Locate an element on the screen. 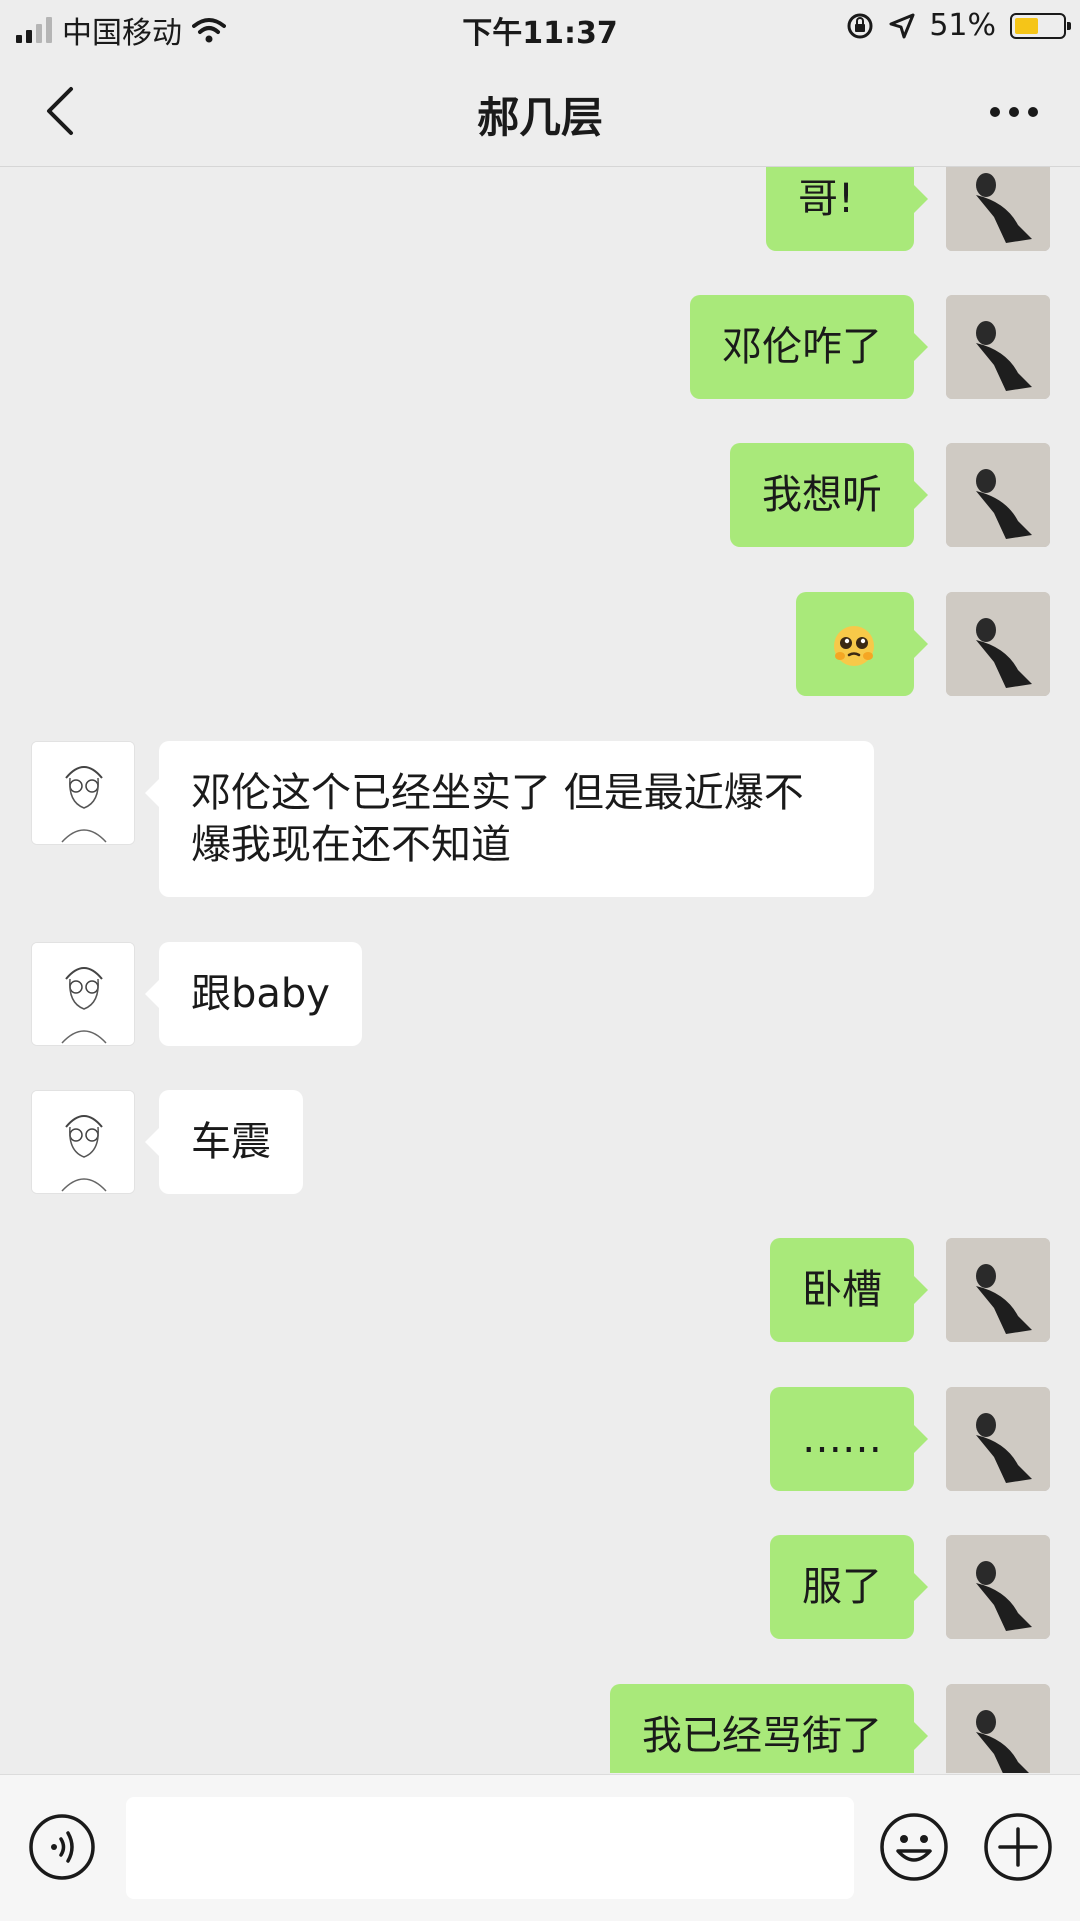  battery-fill is located at coordinates (1026, 25).